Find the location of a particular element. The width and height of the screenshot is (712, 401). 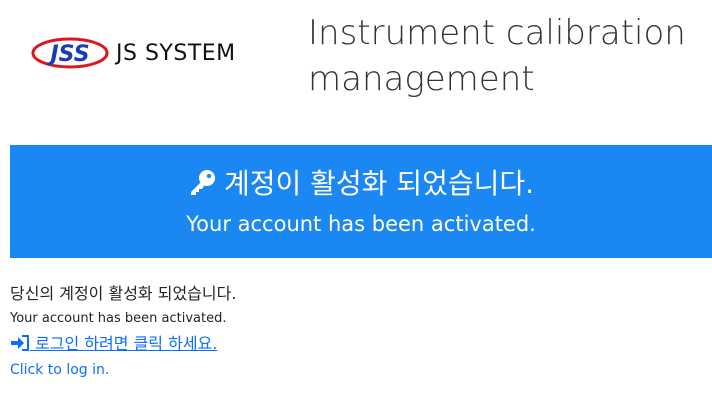

brand-name: JS SYSTEM is located at coordinates (176, 53).